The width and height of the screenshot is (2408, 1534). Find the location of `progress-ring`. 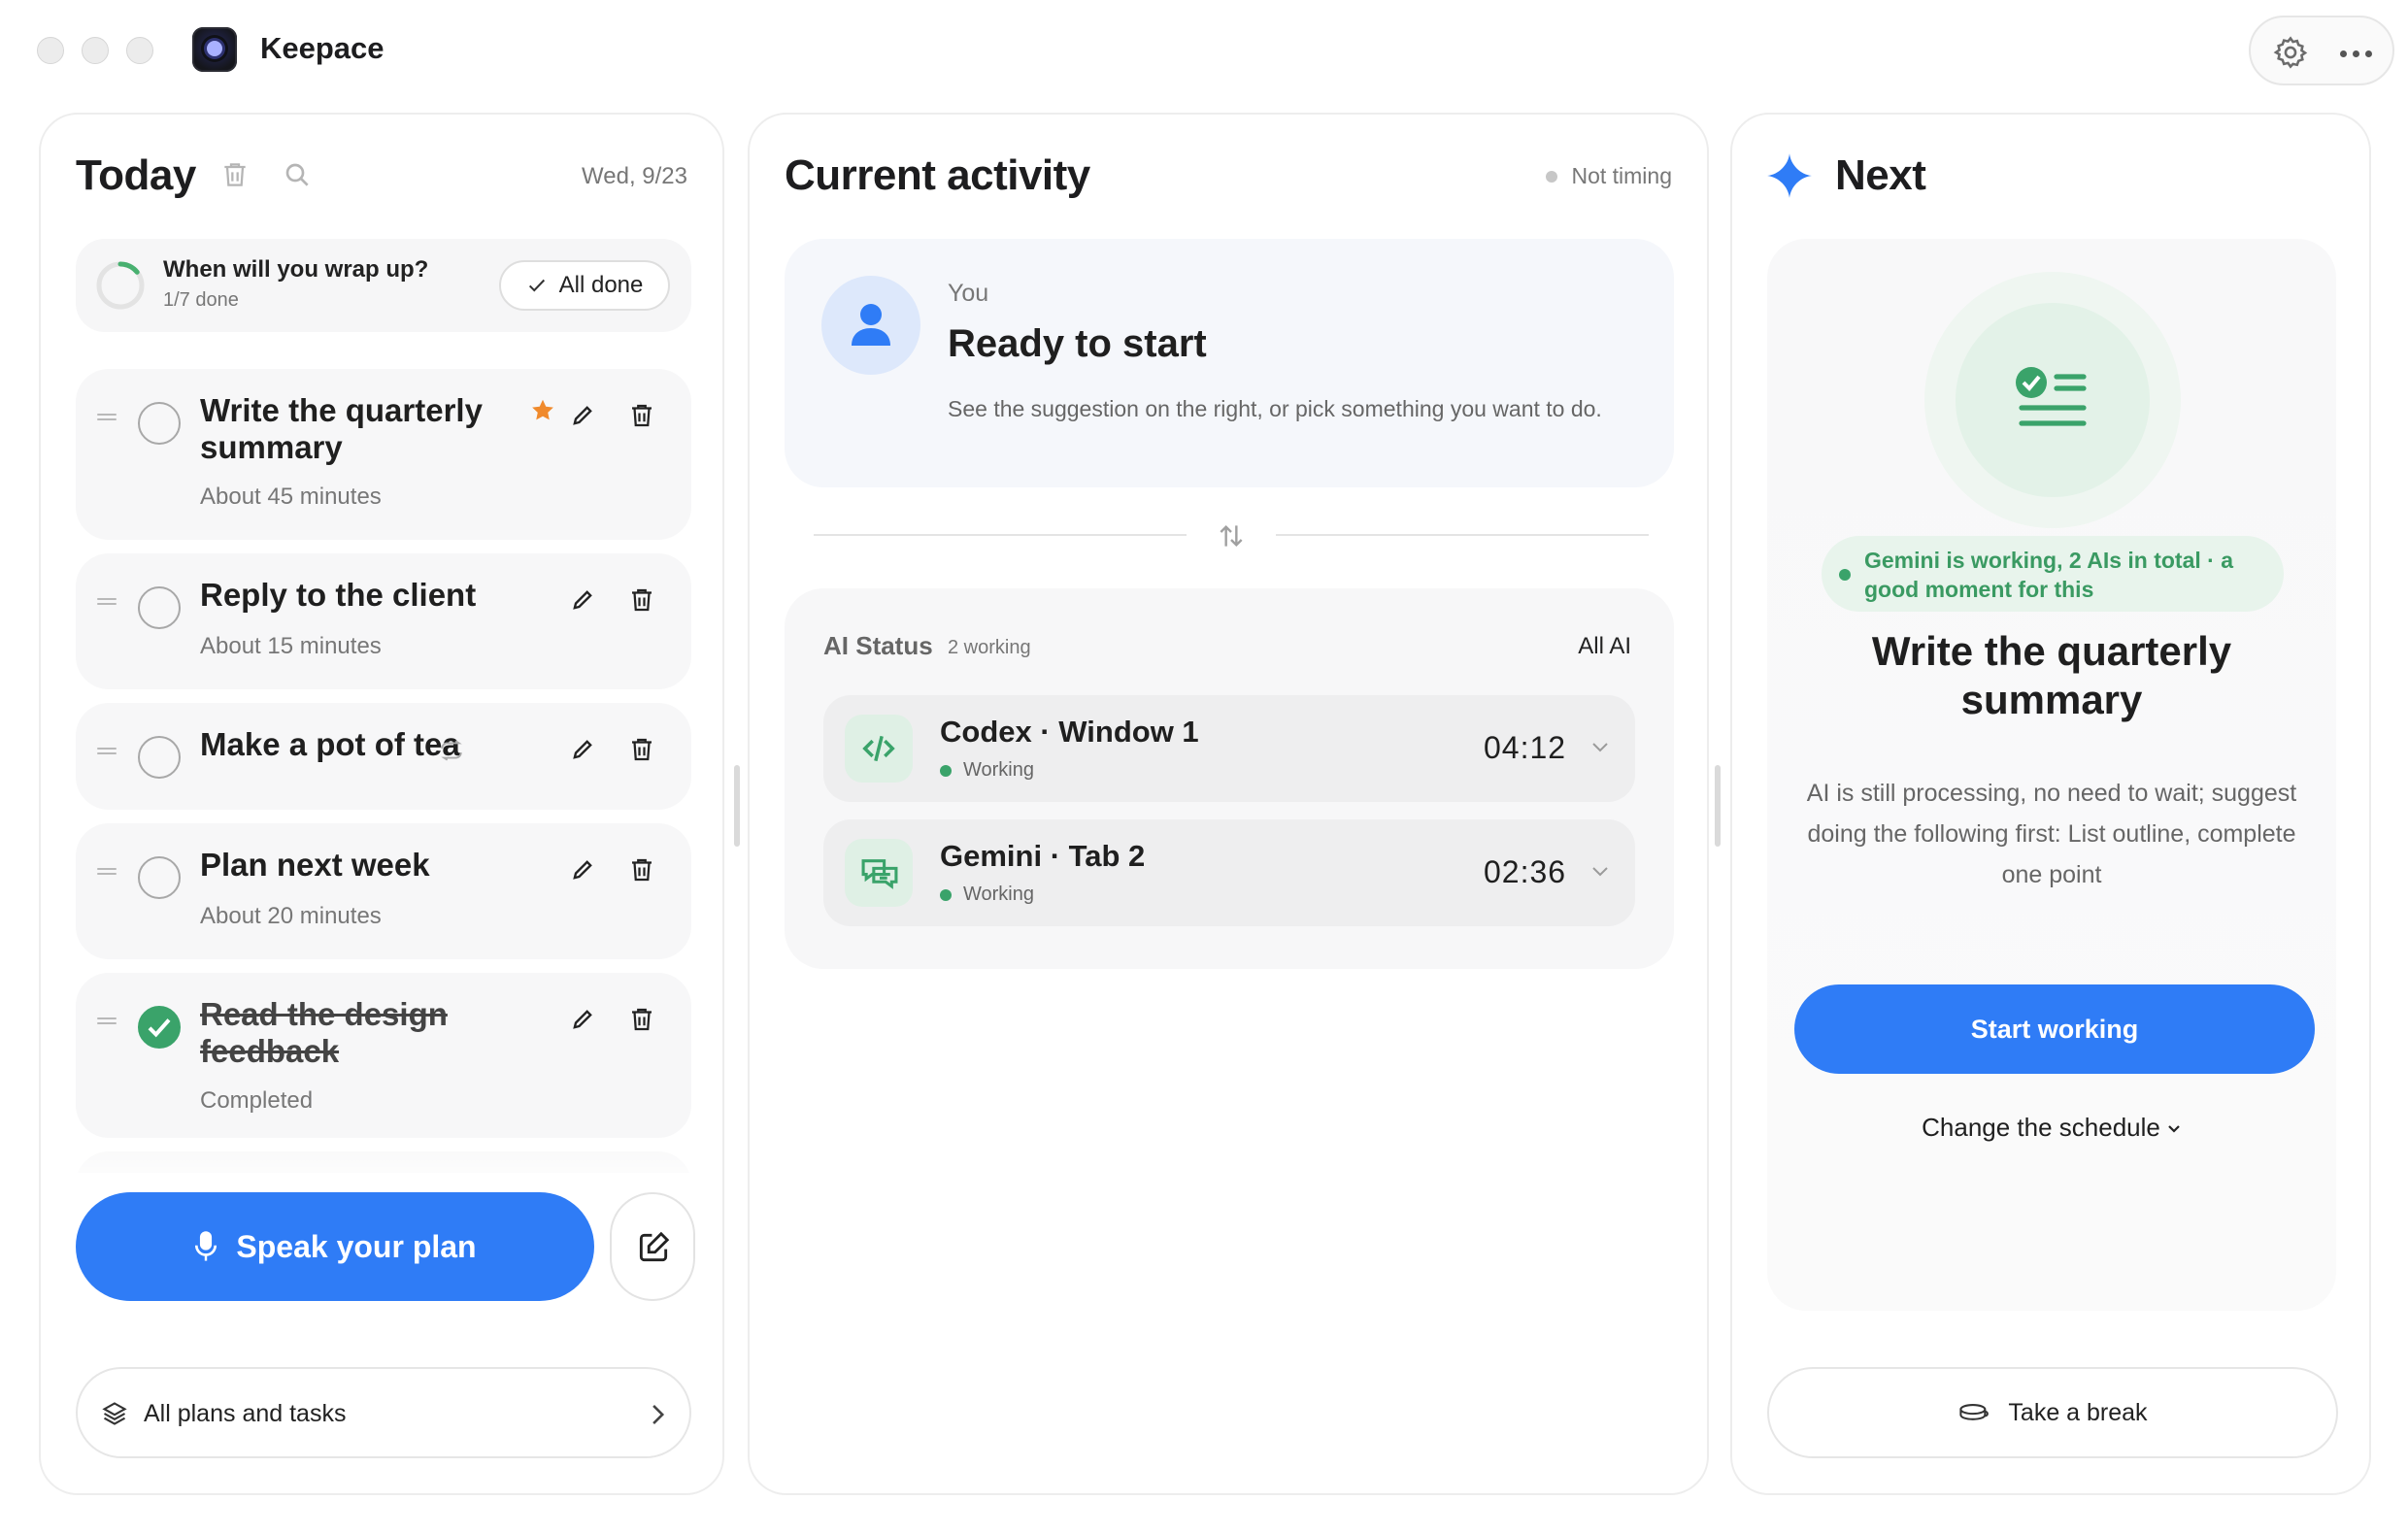

progress-ring is located at coordinates (120, 286).